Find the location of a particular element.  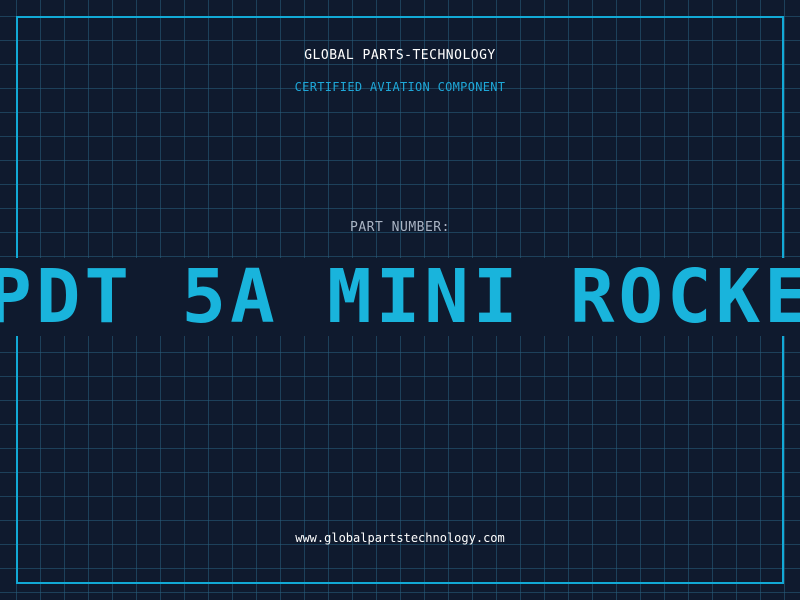

part-number-band: DPDT 5A MINI ROCKER is located at coordinates (400, 297).